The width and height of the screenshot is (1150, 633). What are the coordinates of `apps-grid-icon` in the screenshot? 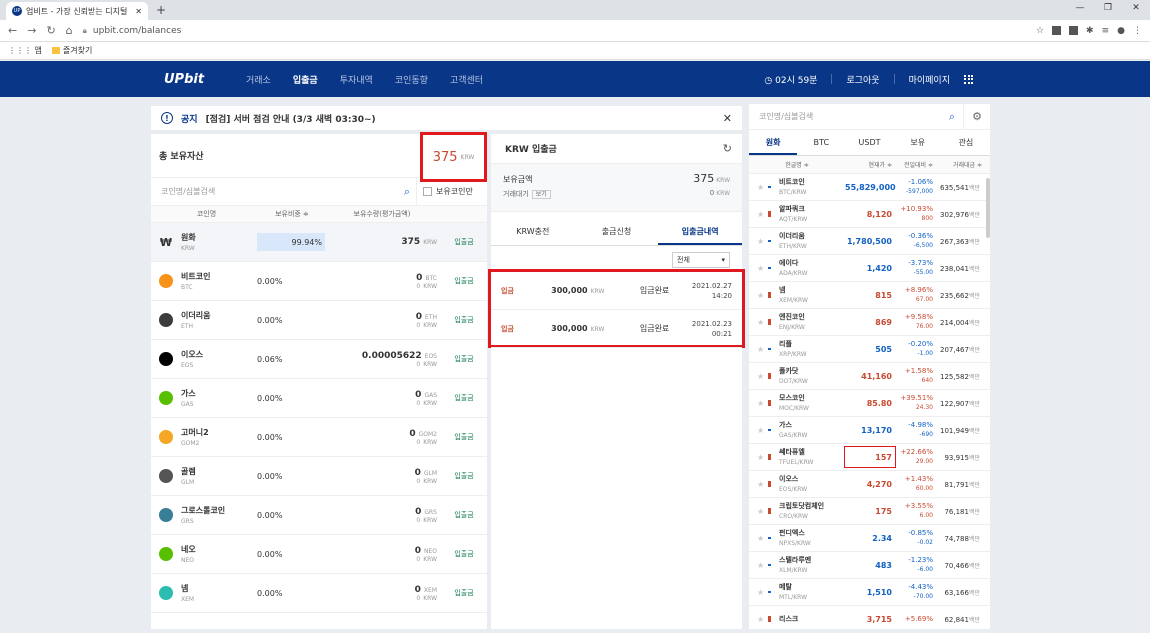 It's located at (968, 79).